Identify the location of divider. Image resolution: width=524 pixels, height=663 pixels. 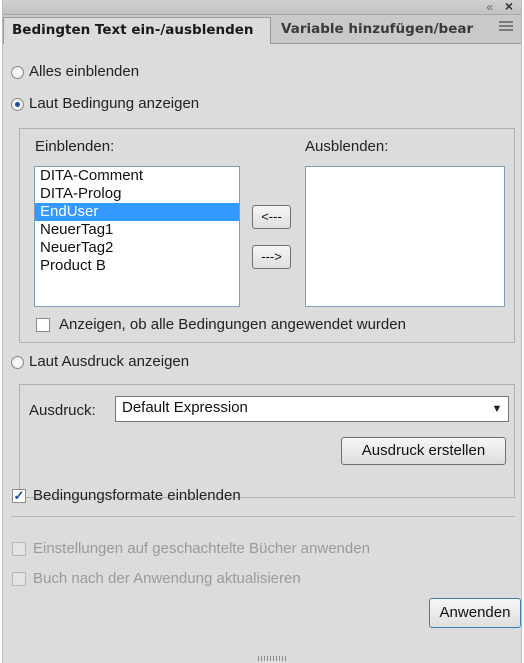
(263, 516).